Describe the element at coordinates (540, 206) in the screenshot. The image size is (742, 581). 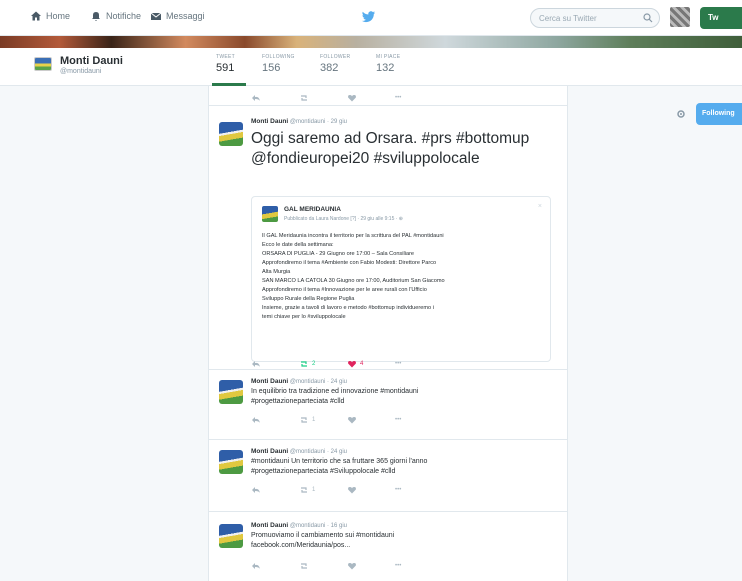
I see `close-icon: ×` at that location.